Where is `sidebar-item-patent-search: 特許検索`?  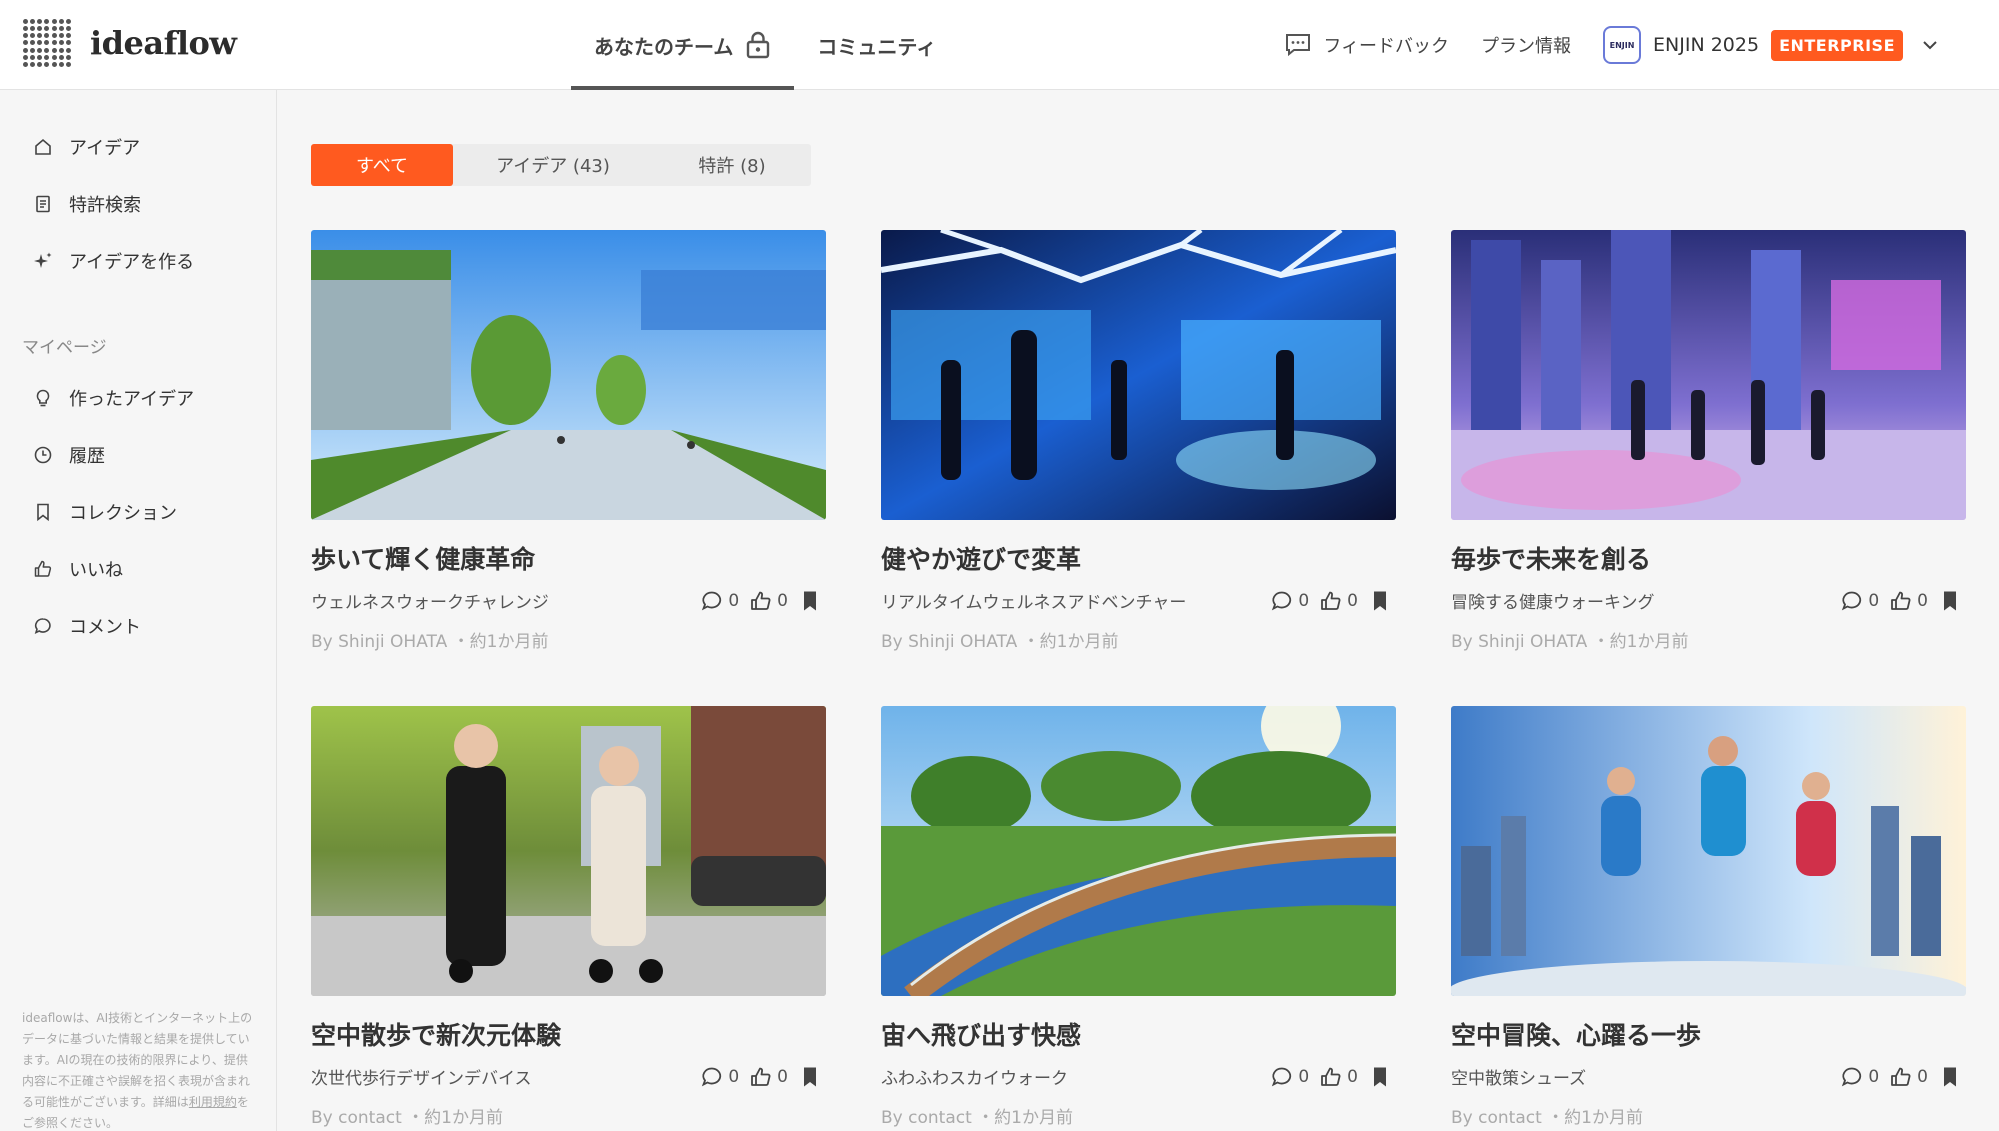
sidebar-item-patent-search: 特許検索 is located at coordinates (87, 204).